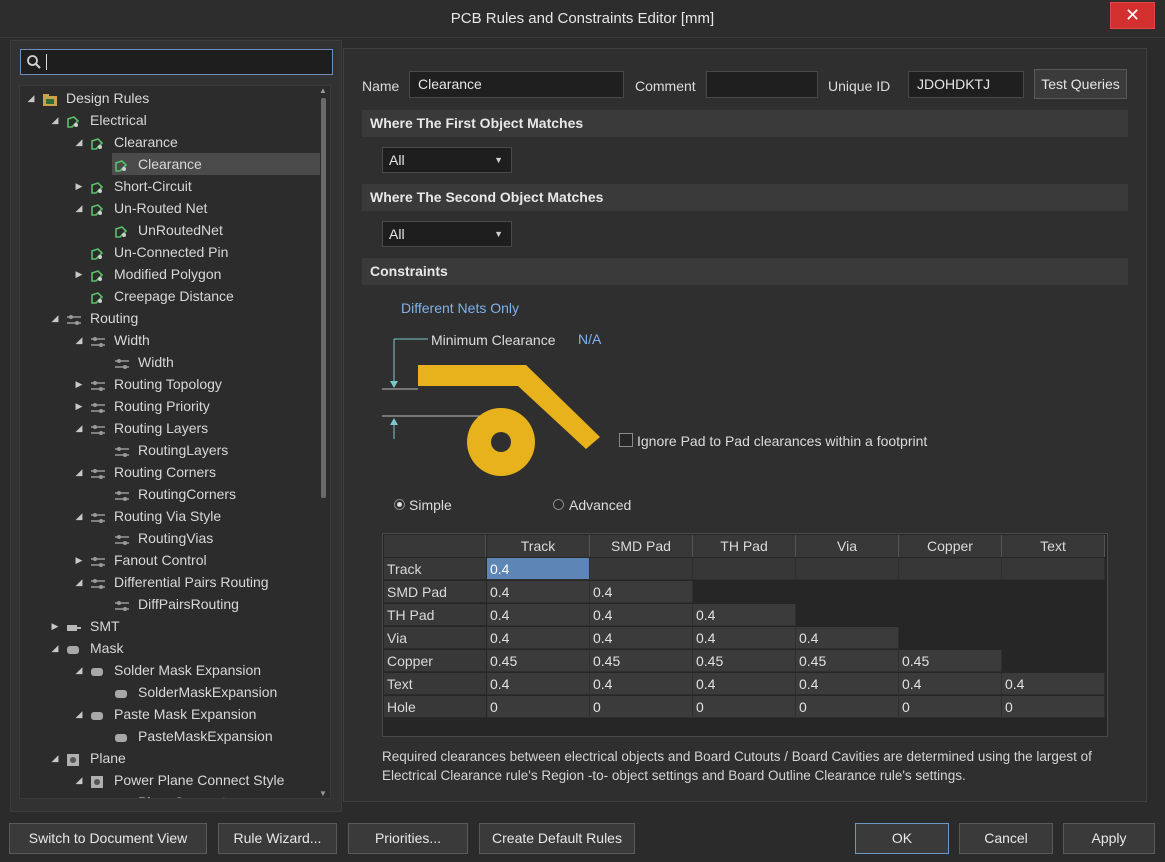 The width and height of the screenshot is (1165, 862). I want to click on tree-item: ◢ Plane, so click(170, 758).